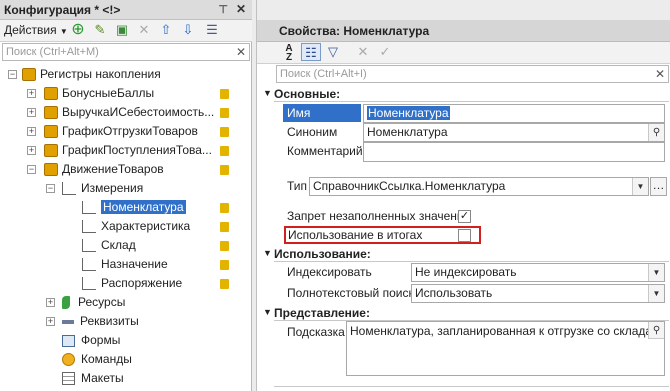 The image size is (670, 391). I want to click on move-down-icon: ⇩, so click(188, 30).